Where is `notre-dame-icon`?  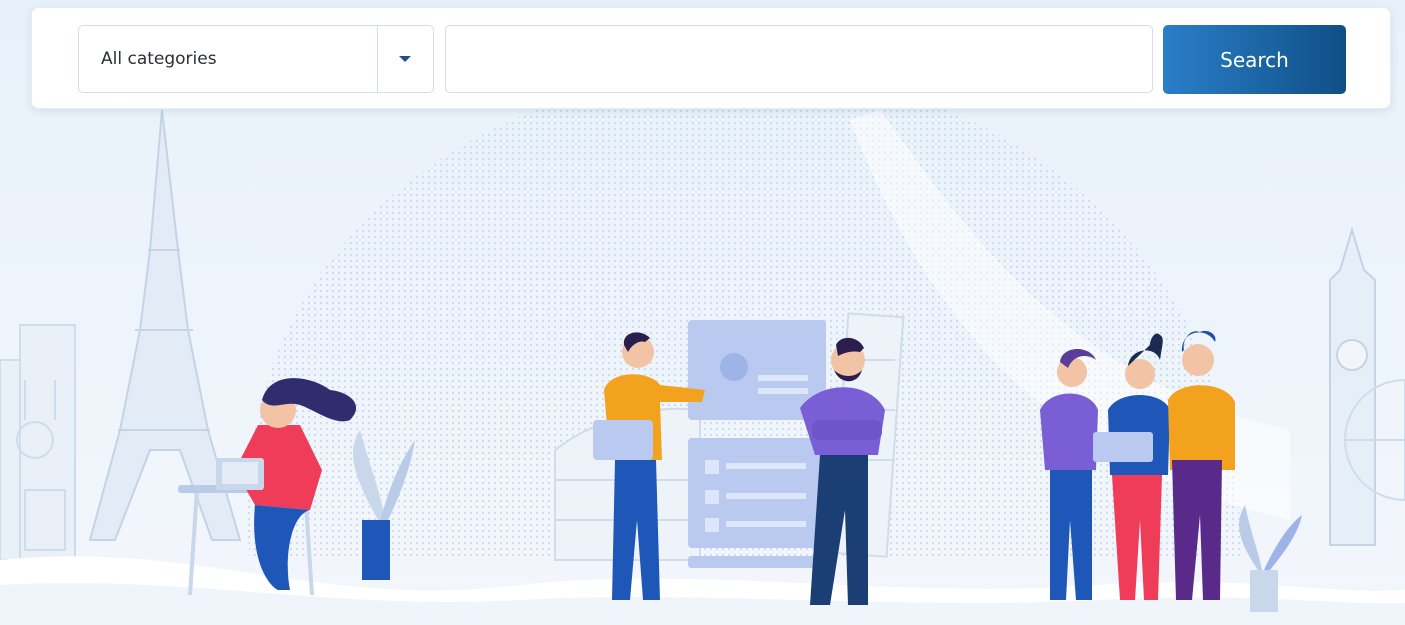 notre-dame-icon is located at coordinates (38, 442).